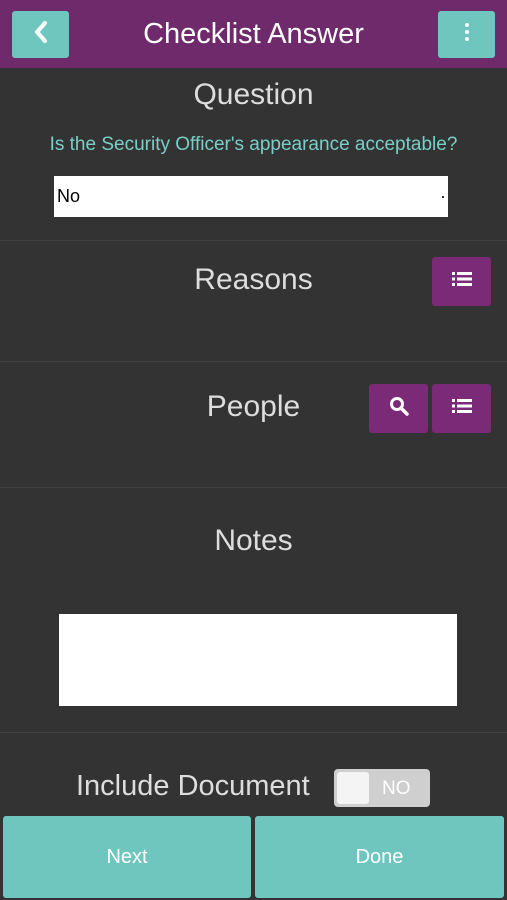  Describe the element at coordinates (253, 279) in the screenshot. I see `reasons-heading: Reasons` at that location.